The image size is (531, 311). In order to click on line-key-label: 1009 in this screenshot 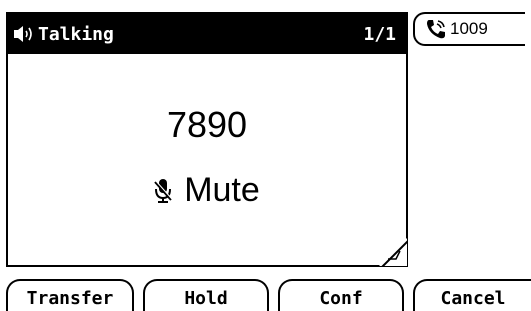, I will do `click(469, 28)`.